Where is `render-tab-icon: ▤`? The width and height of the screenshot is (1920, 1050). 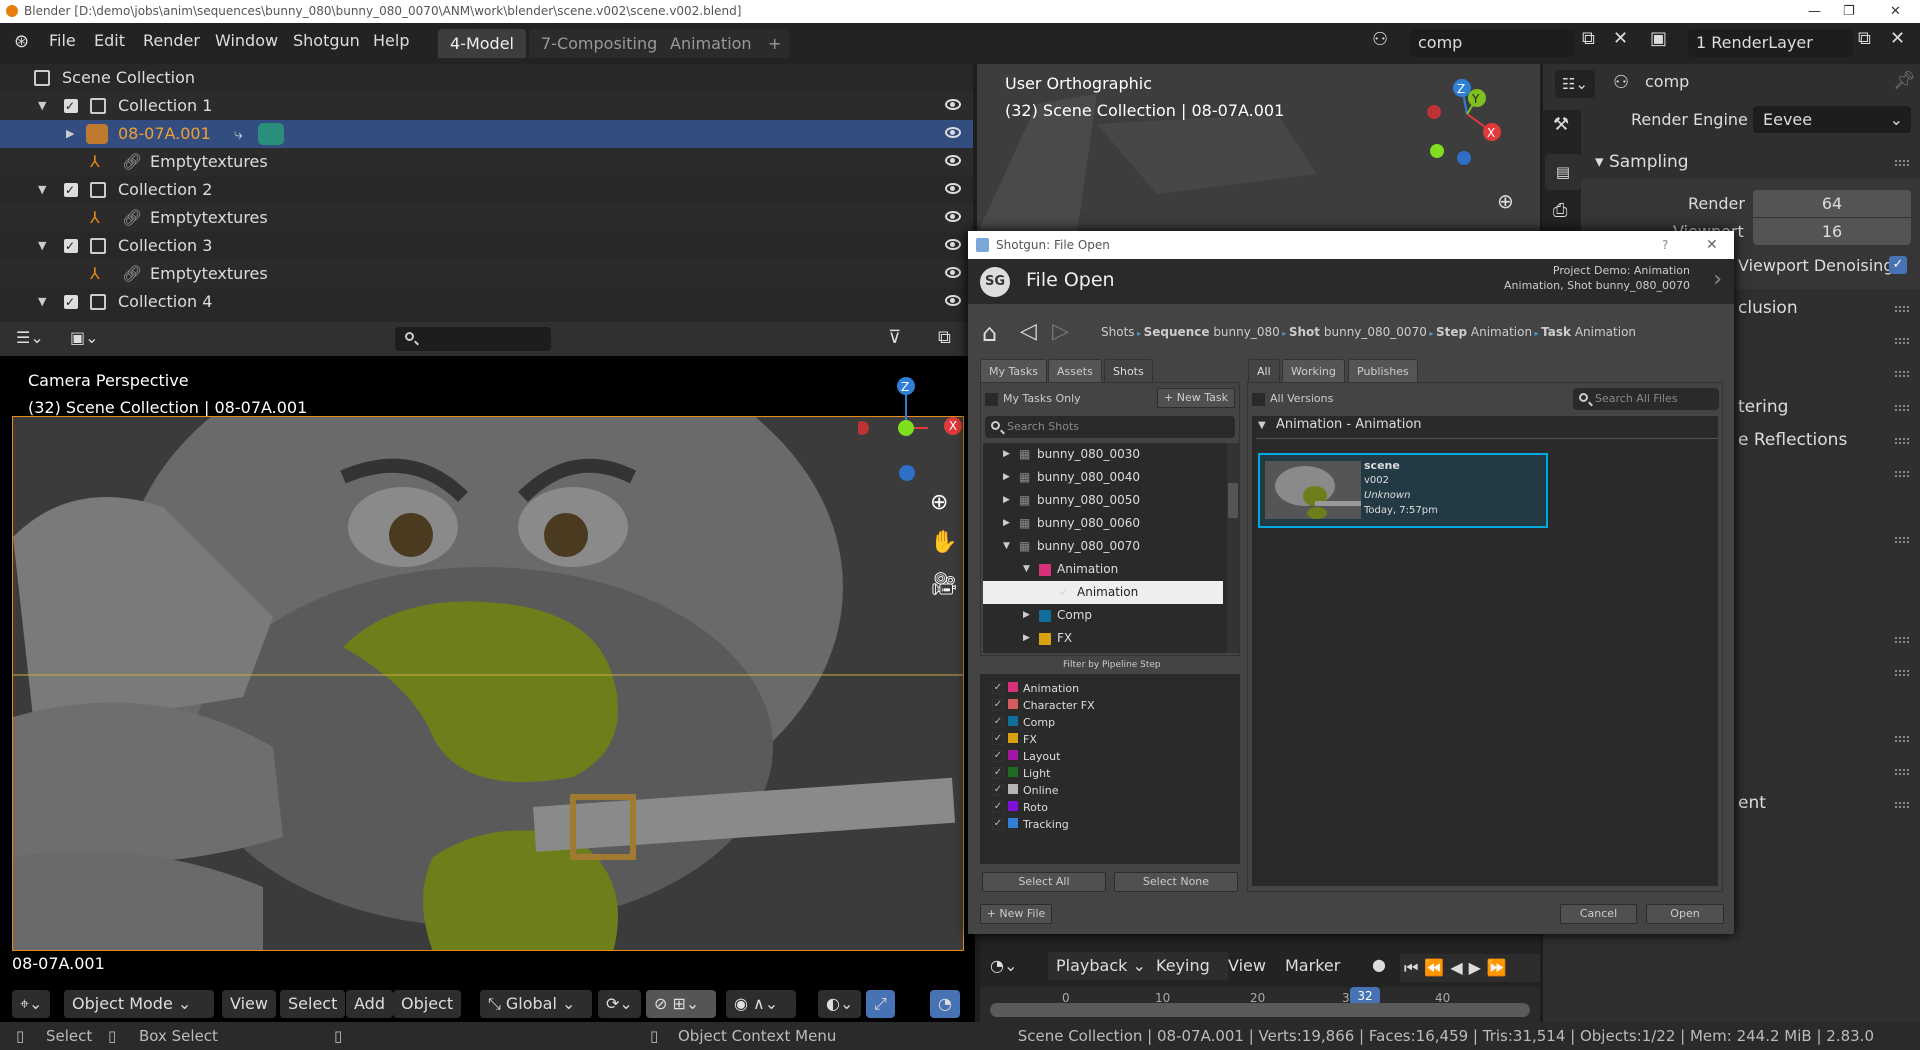 render-tab-icon: ▤ is located at coordinates (1563, 172).